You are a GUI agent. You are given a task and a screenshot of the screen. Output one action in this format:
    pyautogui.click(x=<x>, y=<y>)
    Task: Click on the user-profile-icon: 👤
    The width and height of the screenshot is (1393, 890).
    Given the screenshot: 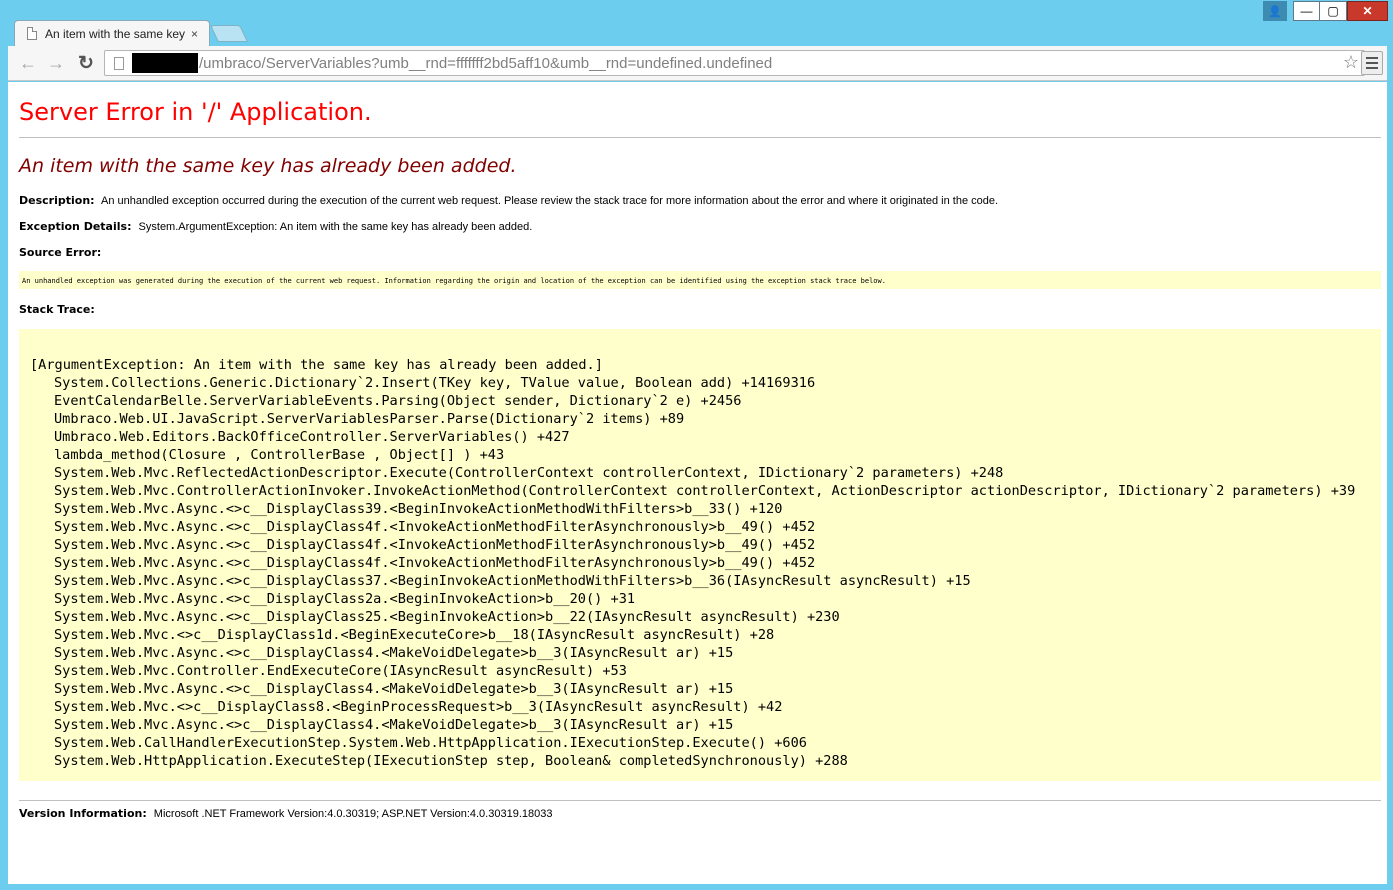 What is the action you would take?
    pyautogui.click(x=1275, y=11)
    